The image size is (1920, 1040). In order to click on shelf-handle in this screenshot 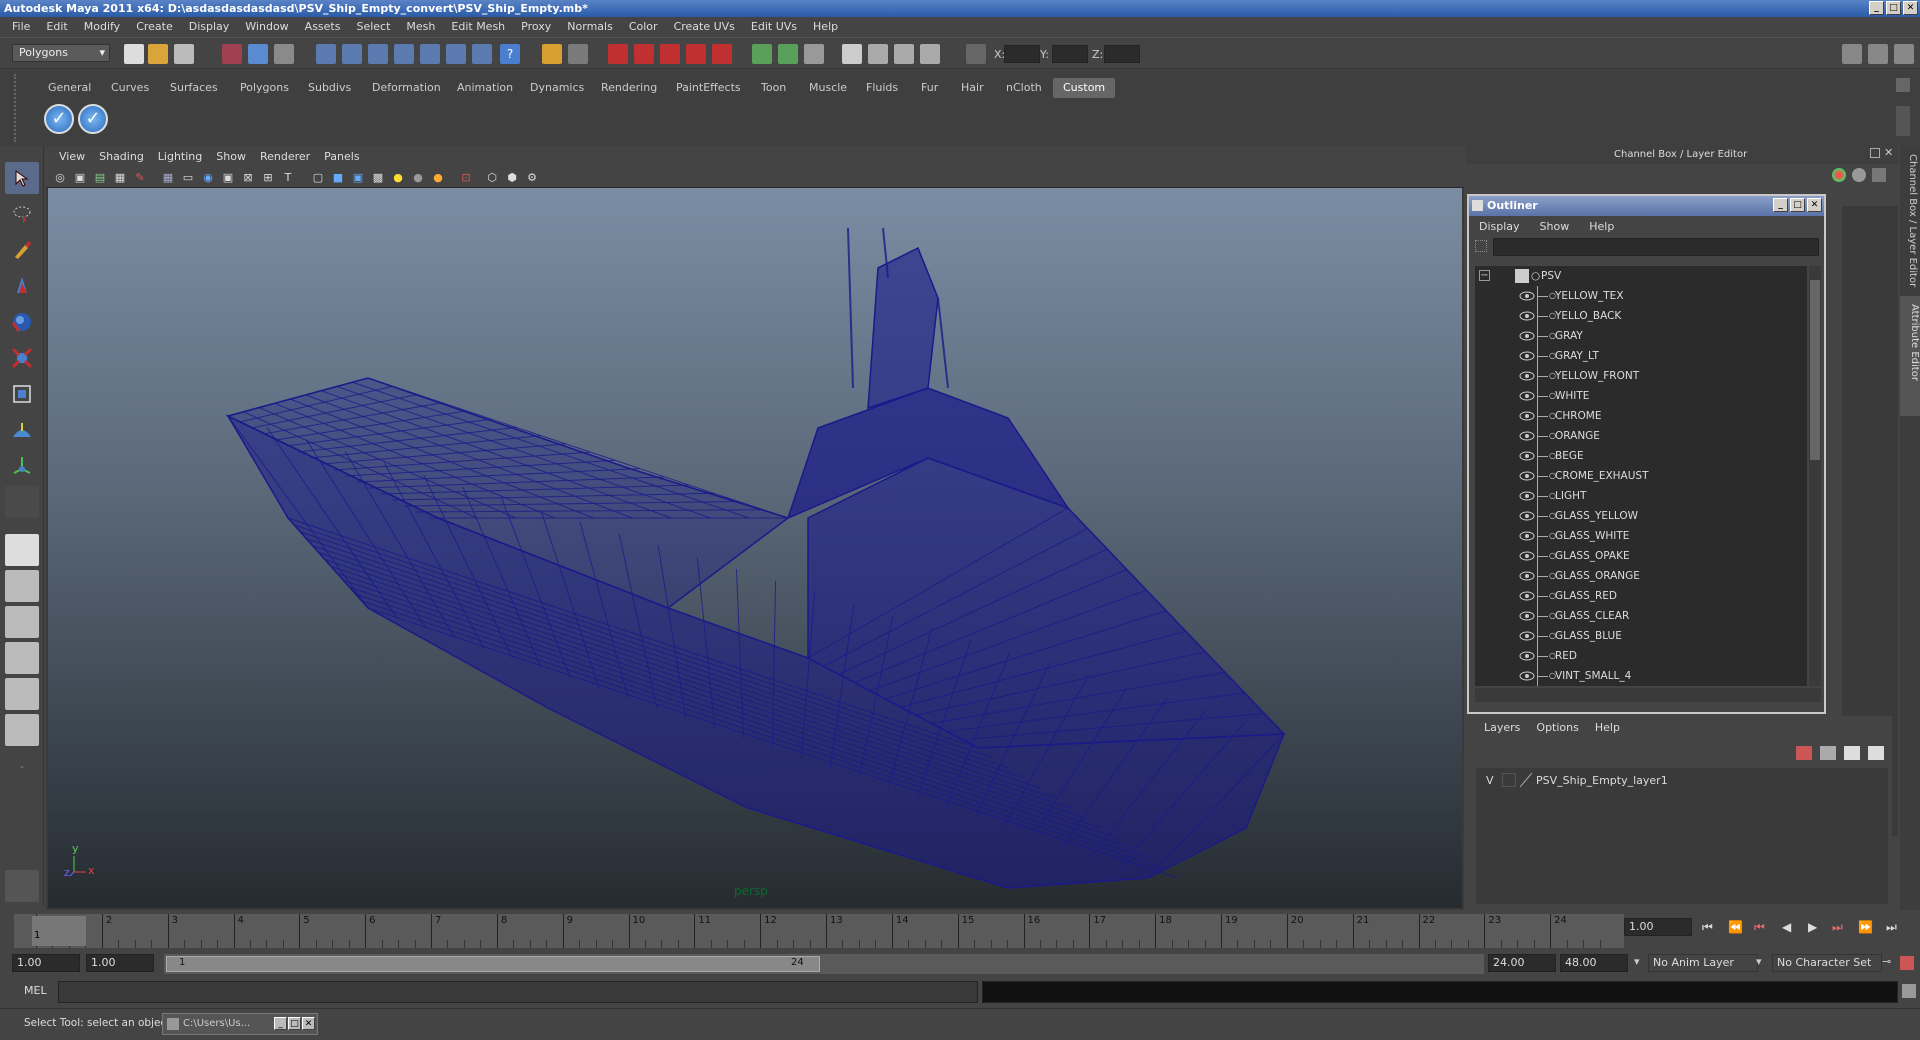, I will do `click(21, 108)`.